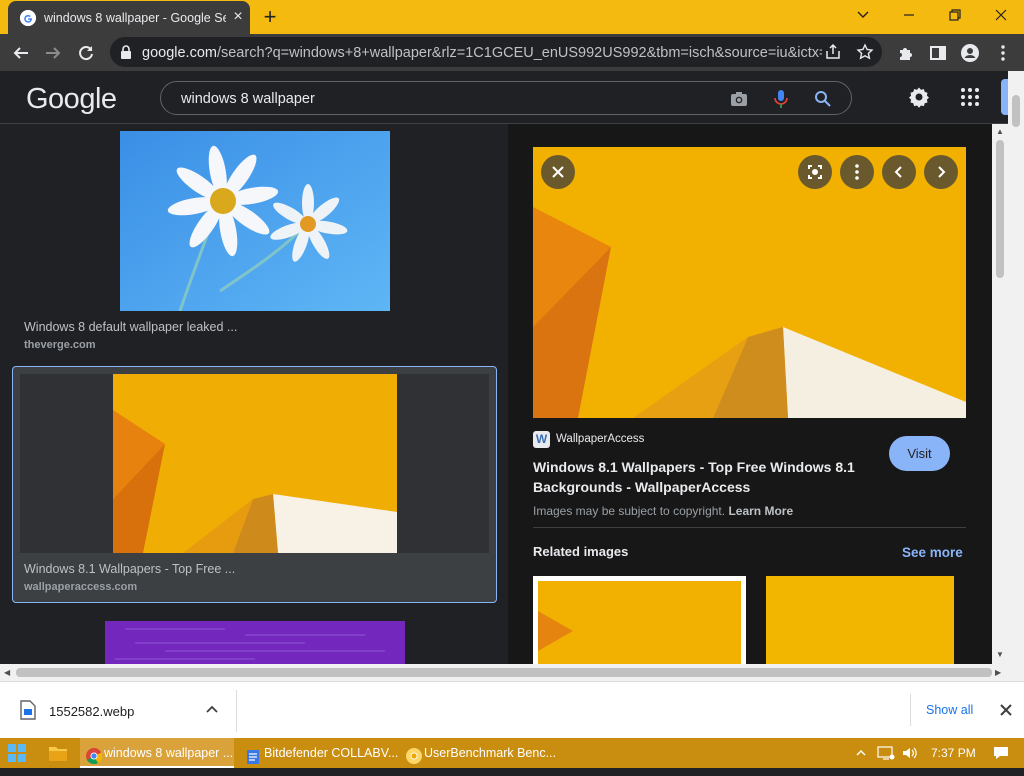 The height and width of the screenshot is (776, 1024). What do you see at coordinates (739, 101) in the screenshot?
I see `camera-search-icon` at bounding box center [739, 101].